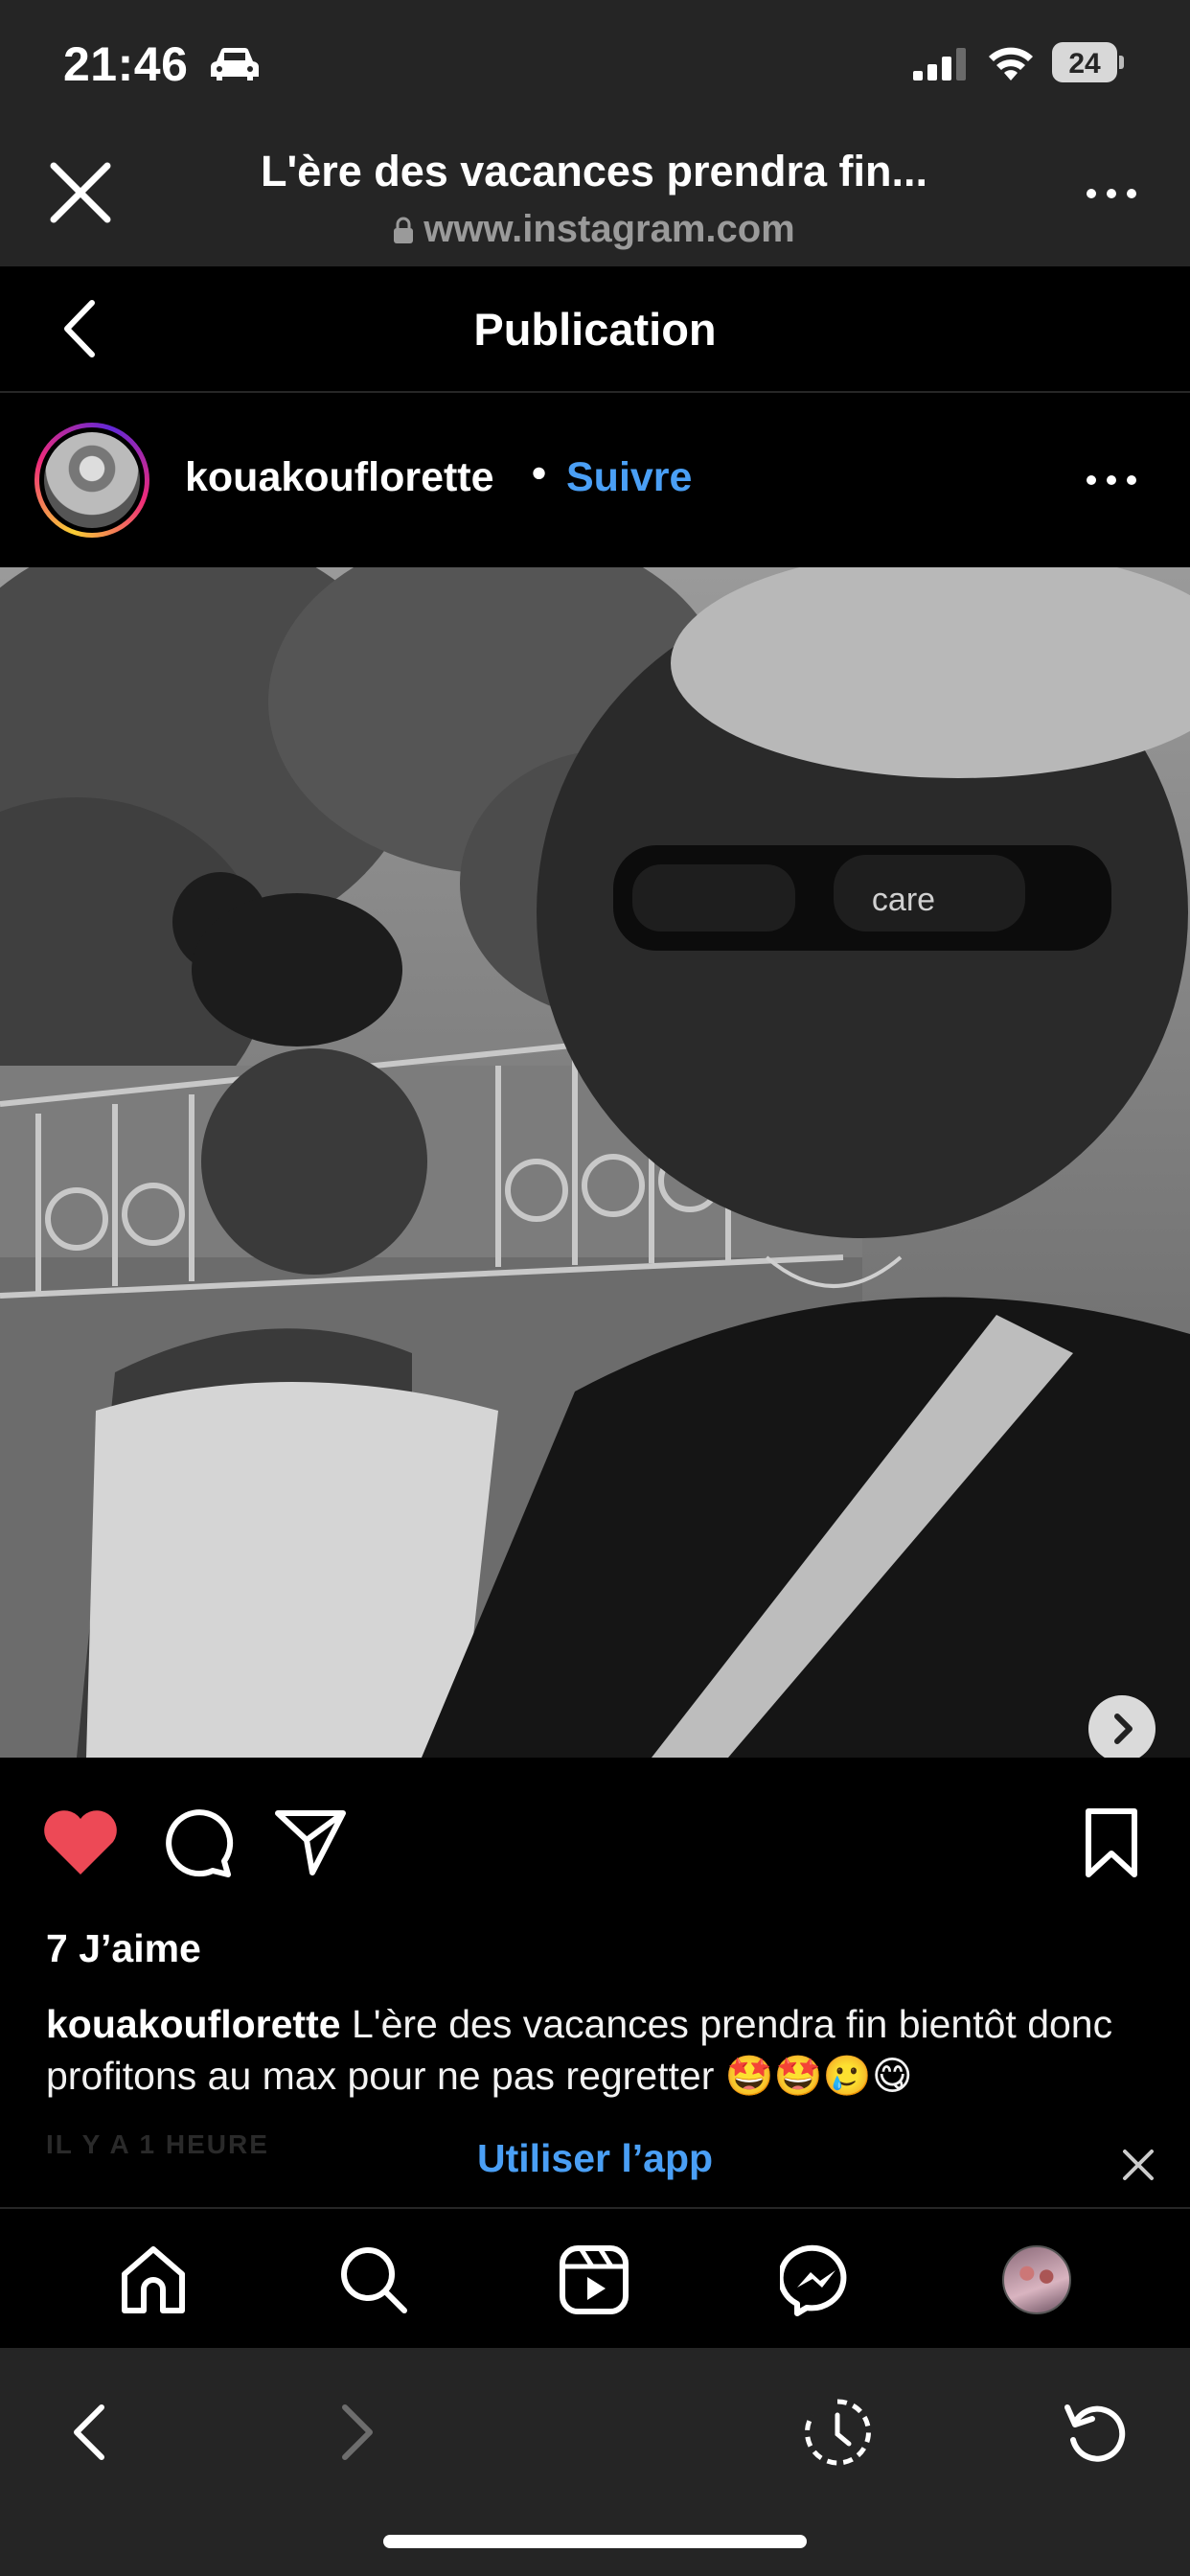 The image size is (1190, 2576). What do you see at coordinates (940, 64) in the screenshot?
I see `signal-icon` at bounding box center [940, 64].